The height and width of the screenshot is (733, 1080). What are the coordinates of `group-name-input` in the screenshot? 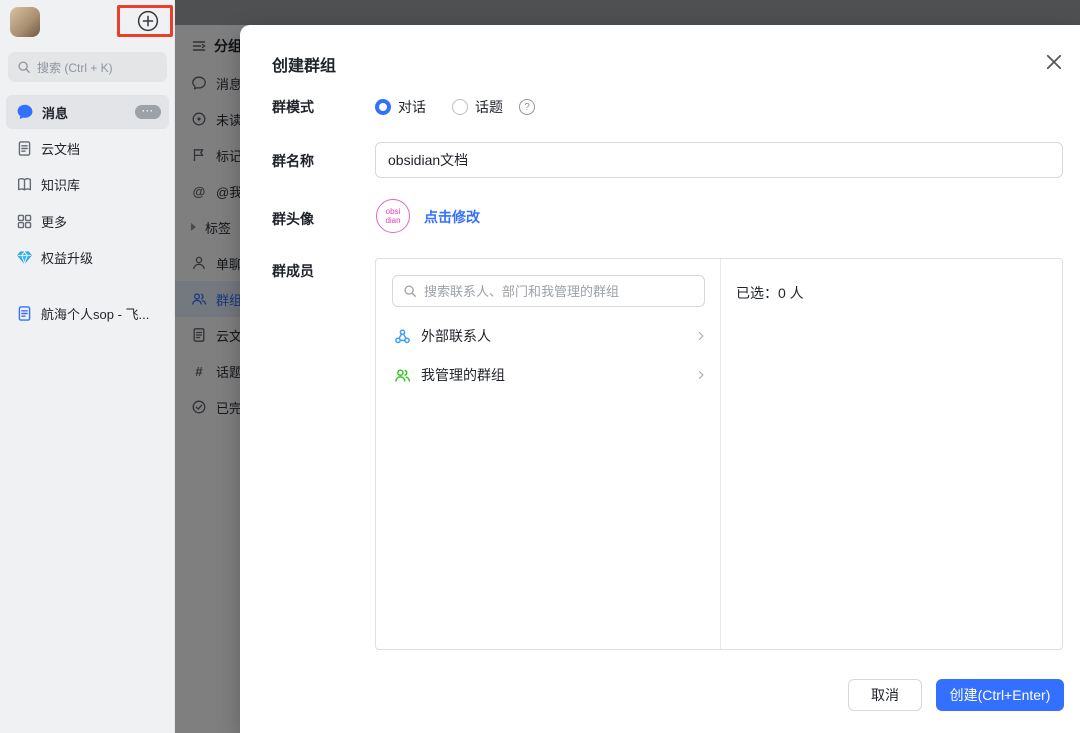 It's located at (719, 160).